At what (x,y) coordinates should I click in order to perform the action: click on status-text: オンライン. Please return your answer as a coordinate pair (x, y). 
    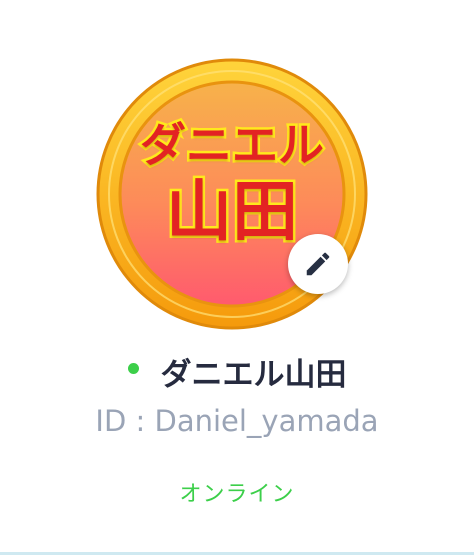
    Looking at the image, I should click on (237, 494).